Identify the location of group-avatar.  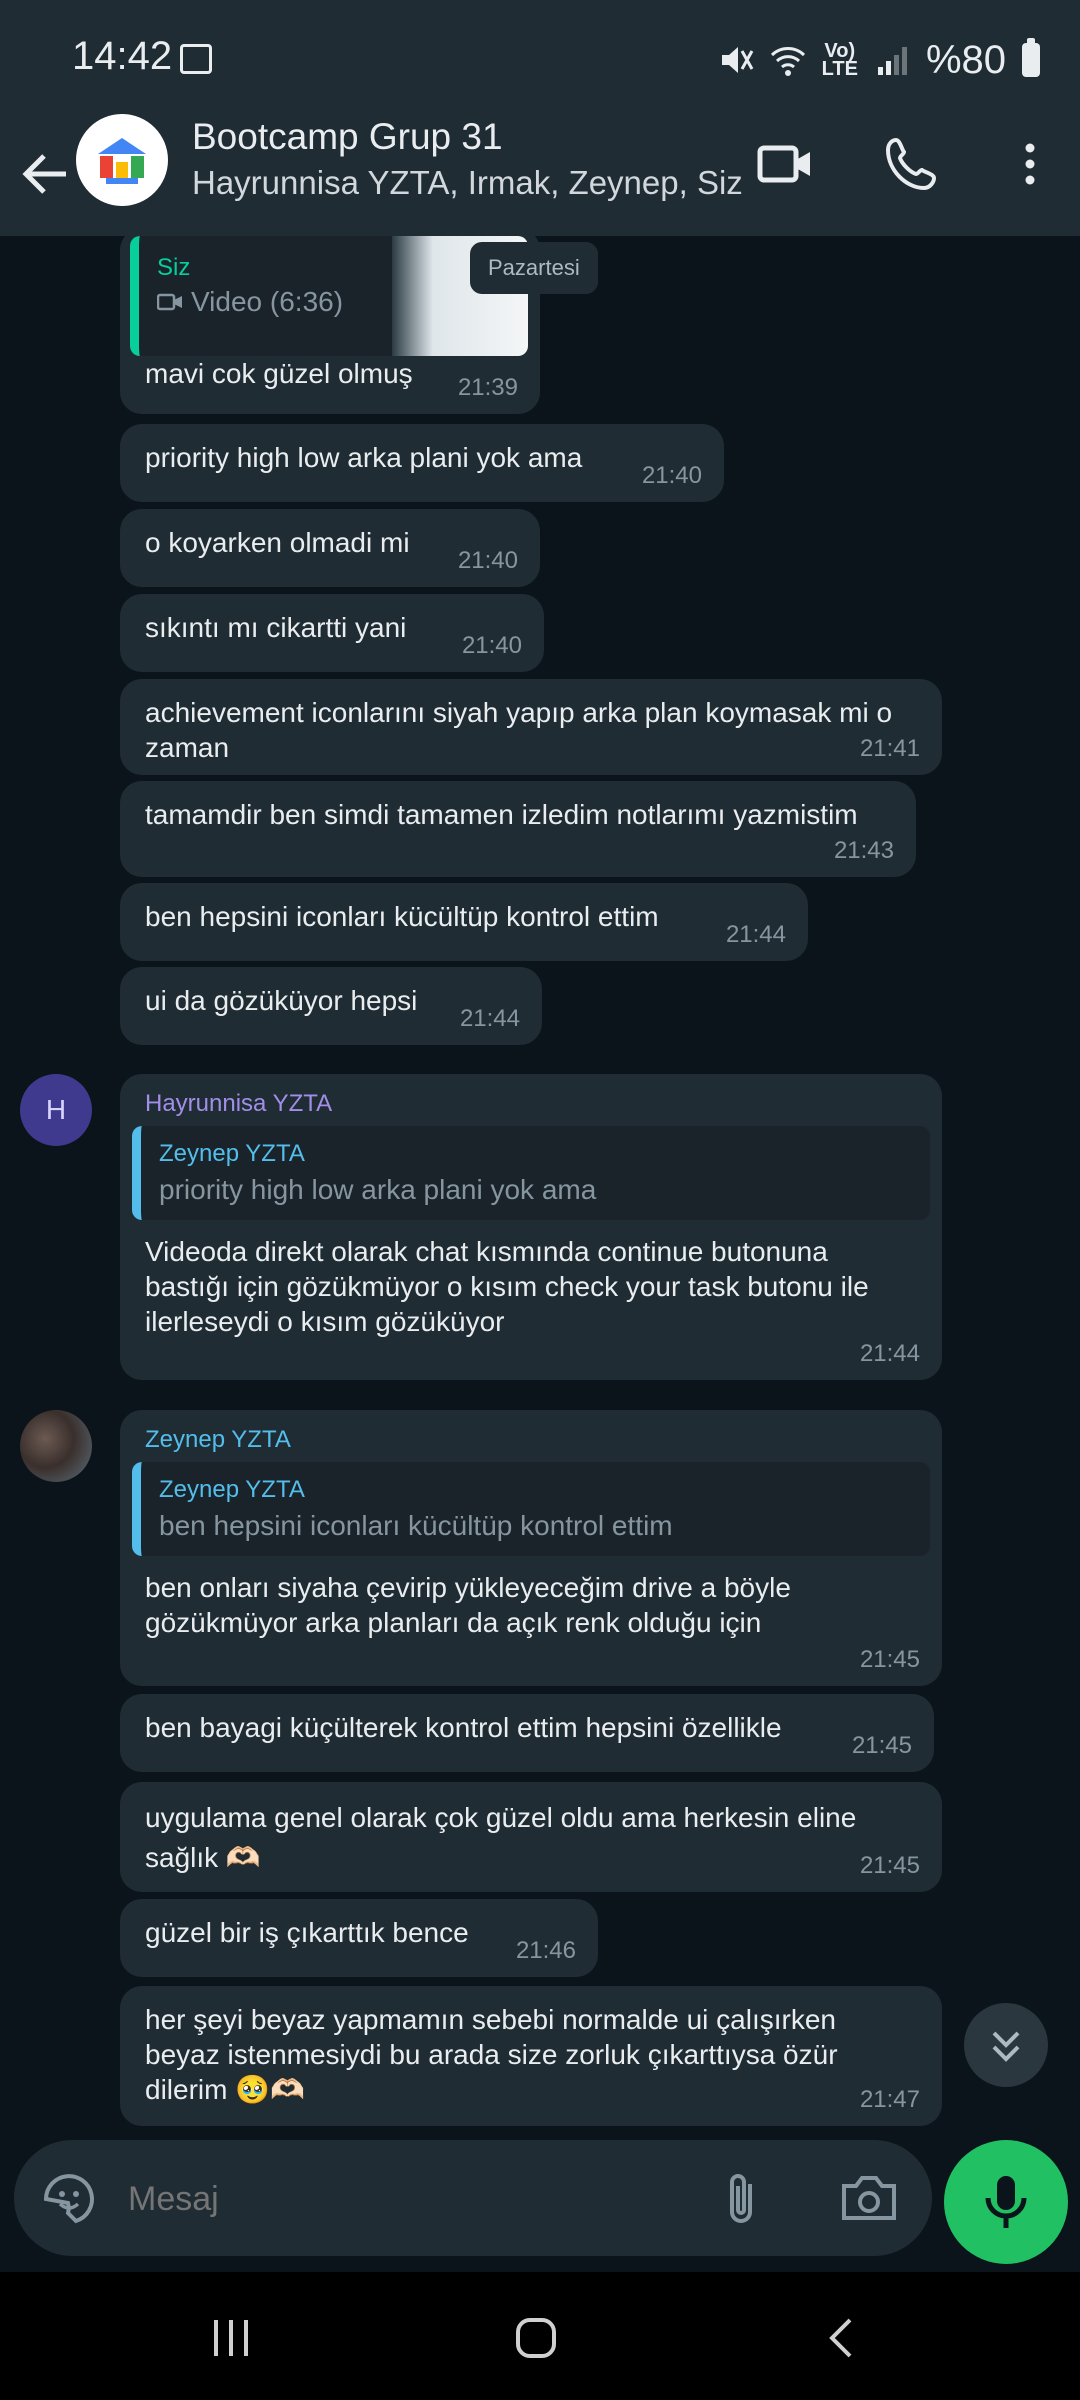
(122, 160).